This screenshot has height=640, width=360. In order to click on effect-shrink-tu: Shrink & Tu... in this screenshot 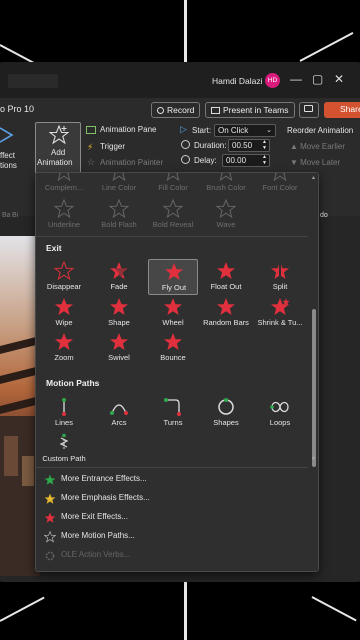, I will do `click(280, 313)`.